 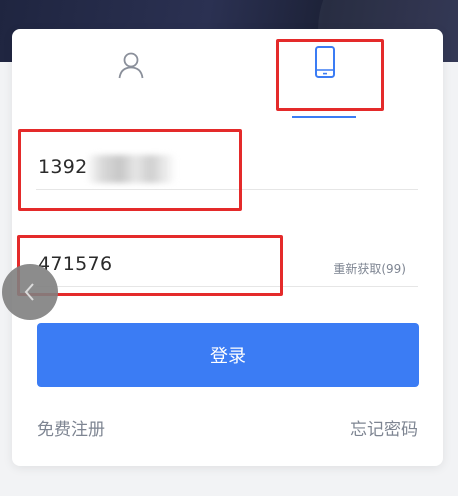 What do you see at coordinates (228, 355) in the screenshot?
I see `login-button: 登录` at bounding box center [228, 355].